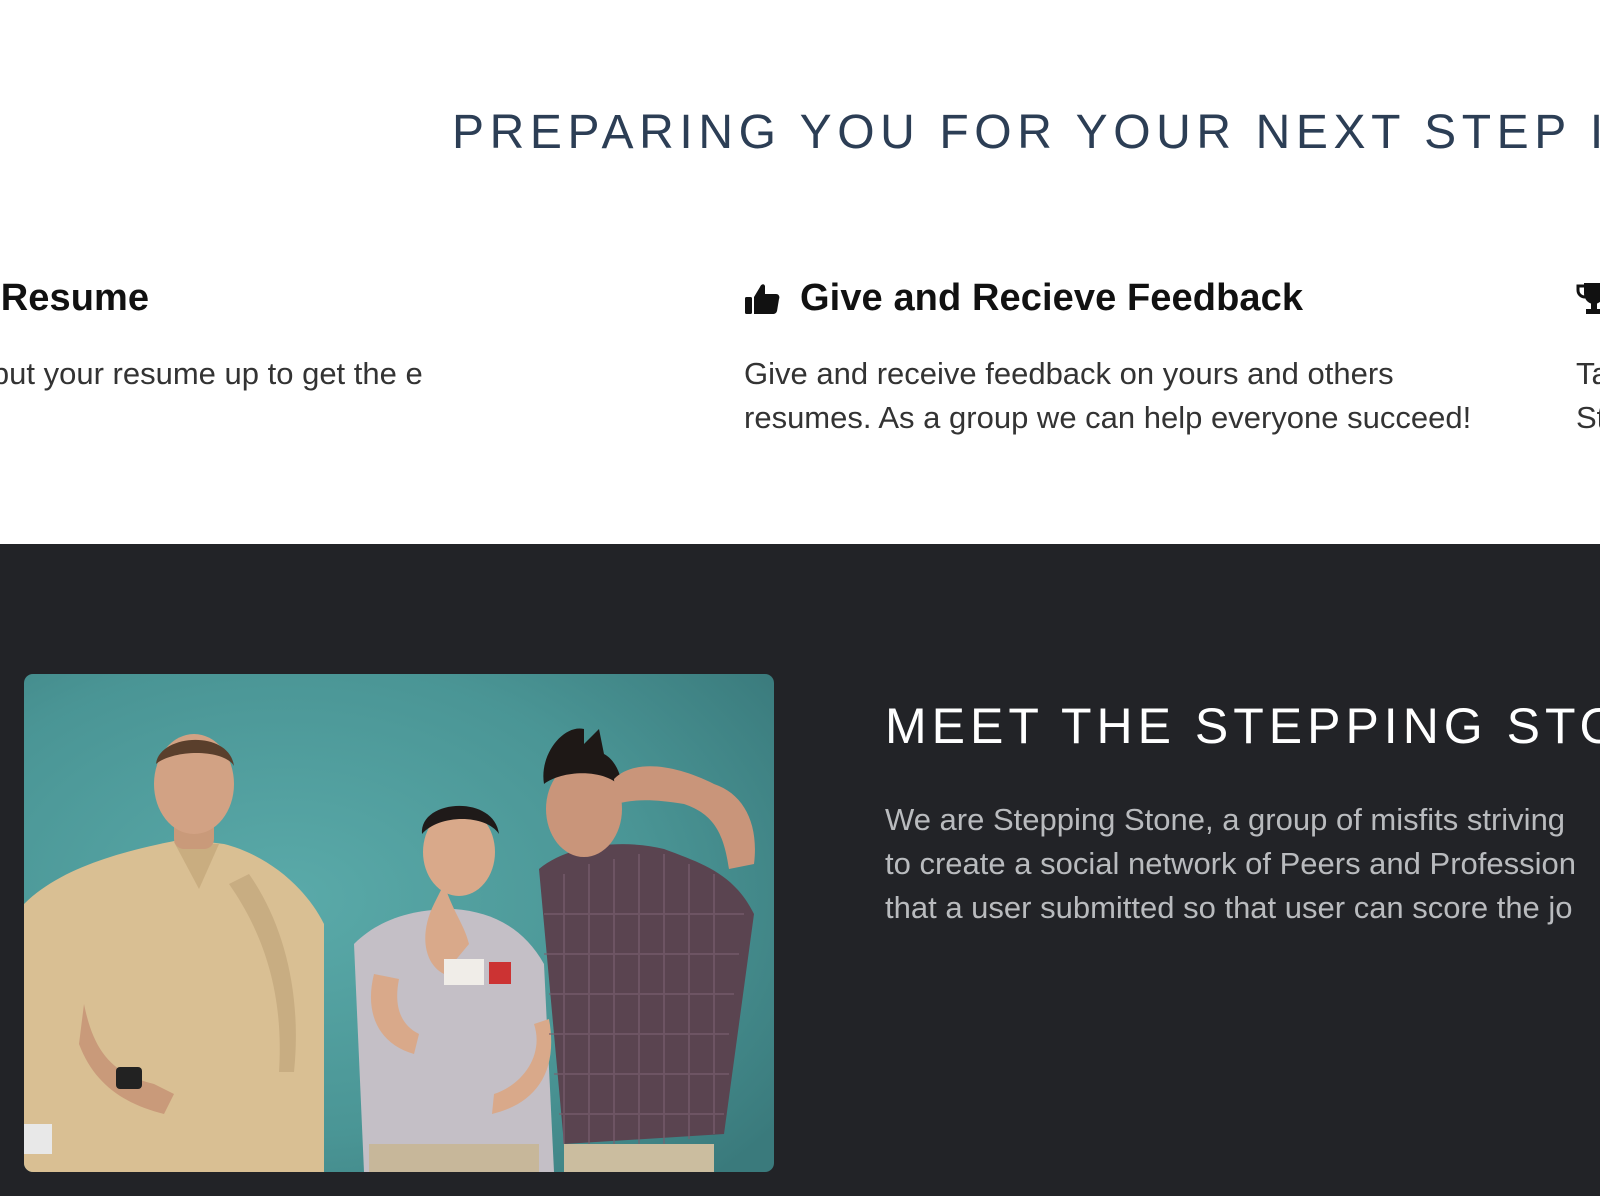 The image size is (1600, 1196). I want to click on feature-text: Ta St, so click(1588, 395).